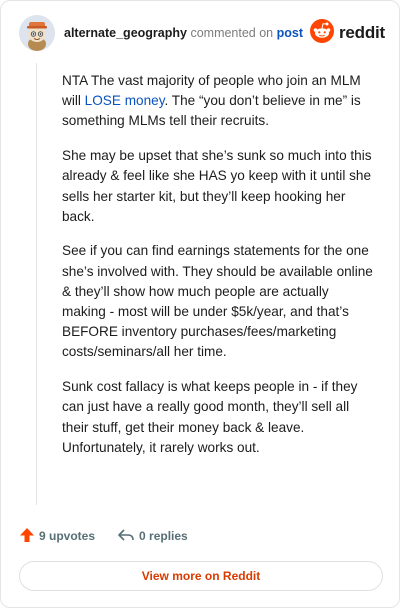 This screenshot has width=400, height=608. Describe the element at coordinates (125, 100) in the screenshot. I see `lose-money-link: LOSE money` at that location.